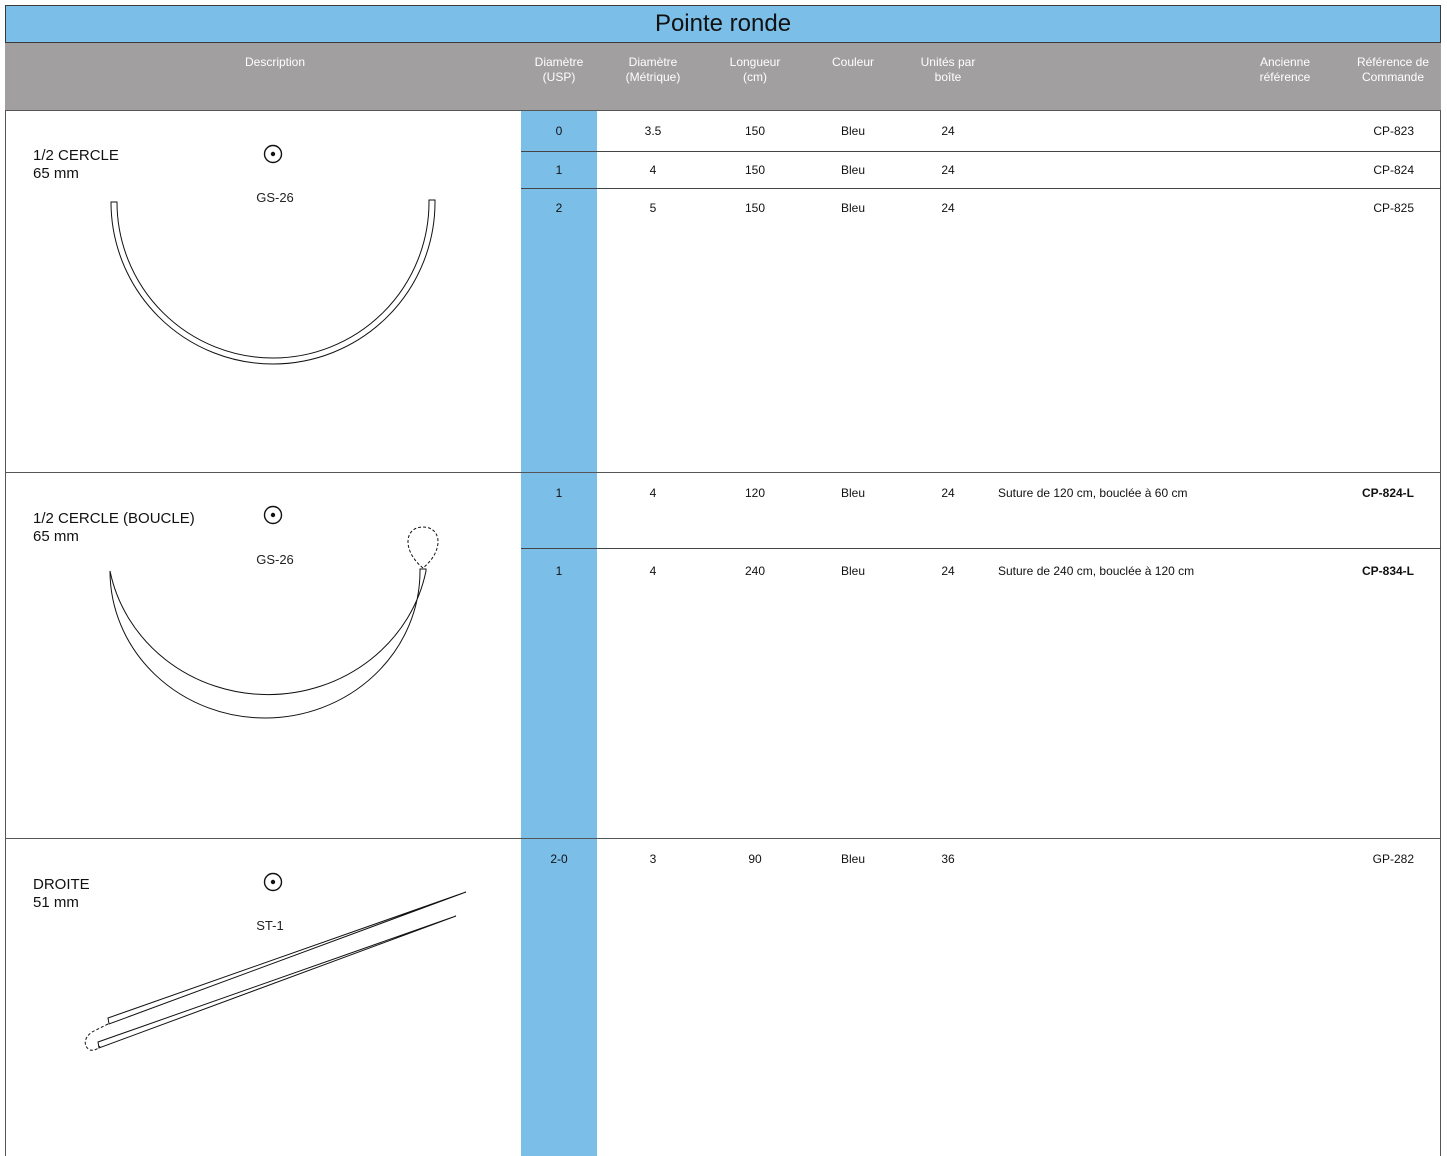 Image resolution: width=1447 pixels, height=1156 pixels. I want to click on cell-color: Bleu, so click(853, 859).